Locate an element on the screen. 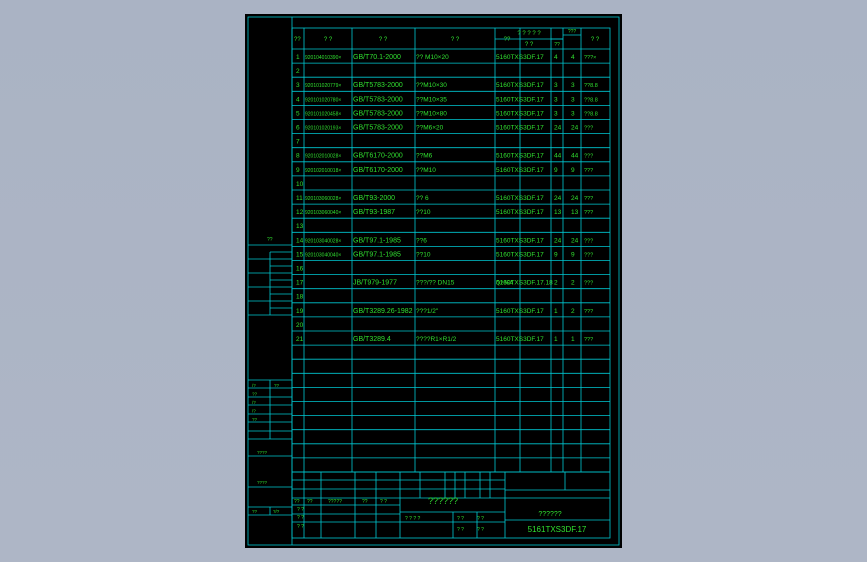 The height and width of the screenshot is (562, 867). row-qty-2: 44 is located at coordinates (575, 156).